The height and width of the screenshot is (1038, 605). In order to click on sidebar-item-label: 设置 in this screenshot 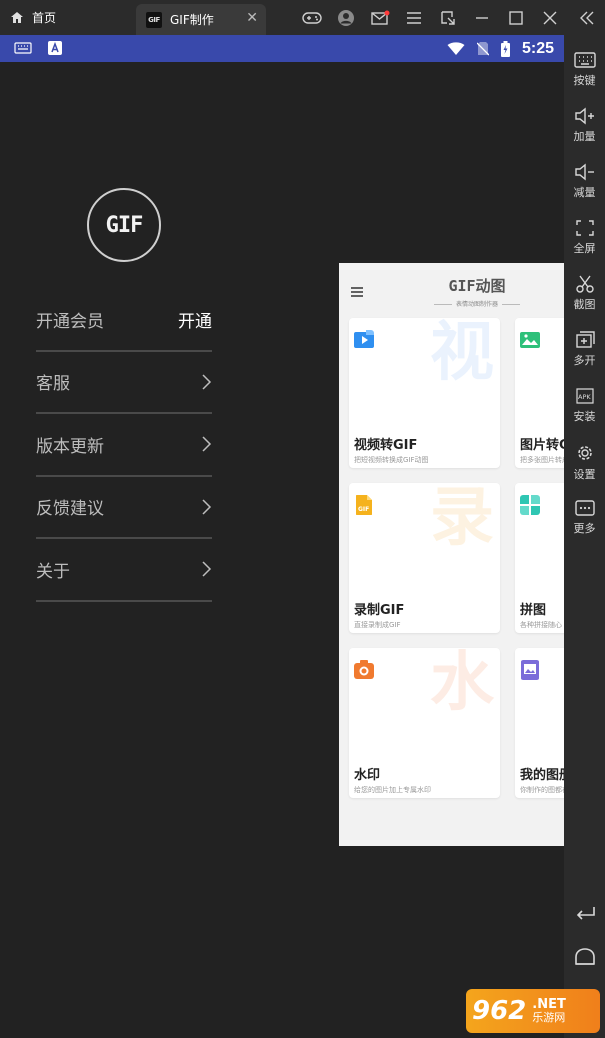, I will do `click(584, 474)`.